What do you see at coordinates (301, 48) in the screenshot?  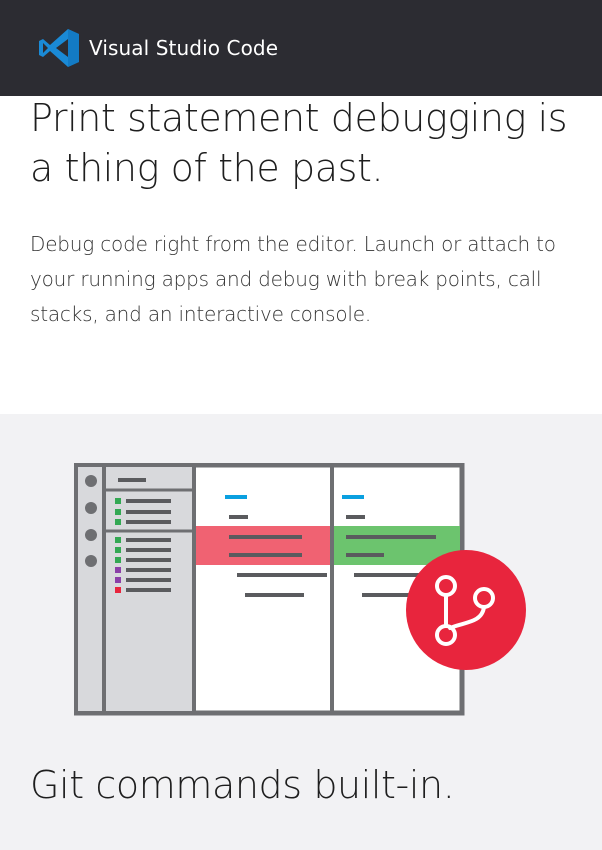 I see `top-header: Visual Studio Code` at bounding box center [301, 48].